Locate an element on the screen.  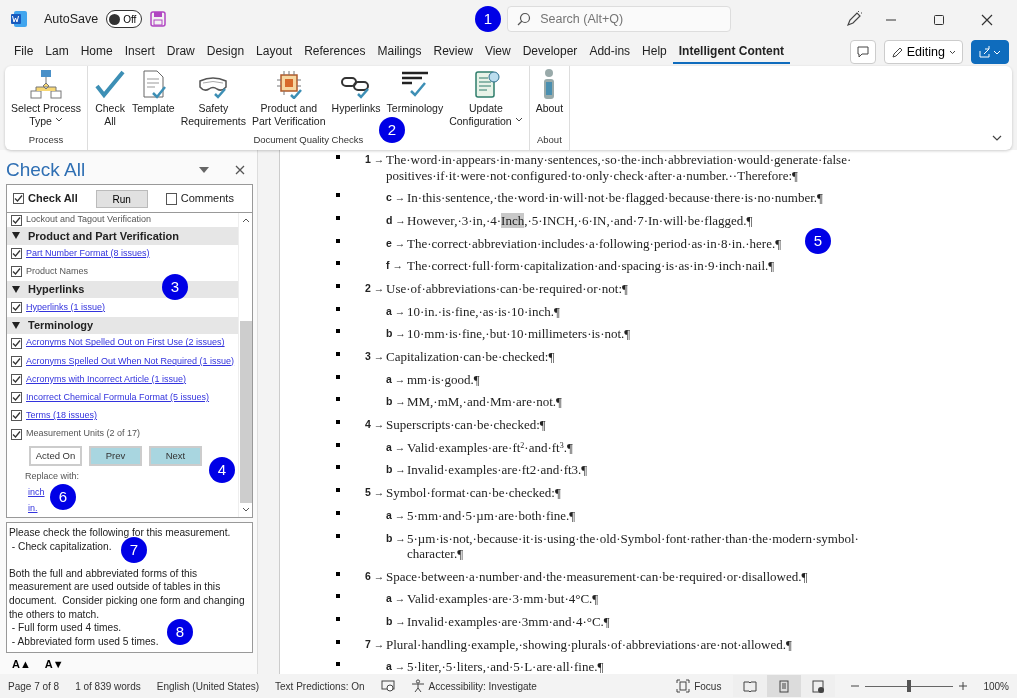
scrollbar-thumb is located at coordinates (245, 412).